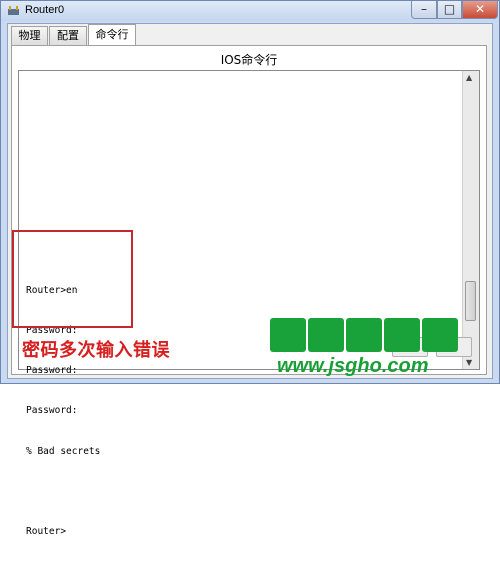  Describe the element at coordinates (470, 301) in the screenshot. I see `scrollbar-thumb` at that location.